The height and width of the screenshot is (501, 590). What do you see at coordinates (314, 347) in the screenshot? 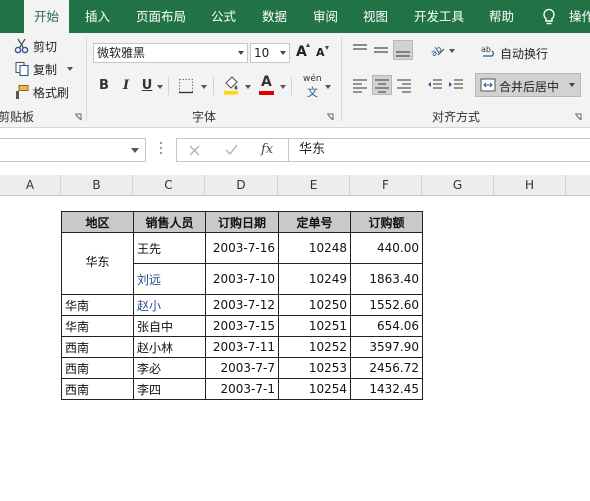
I see `order-id-cell: 10252` at bounding box center [314, 347].